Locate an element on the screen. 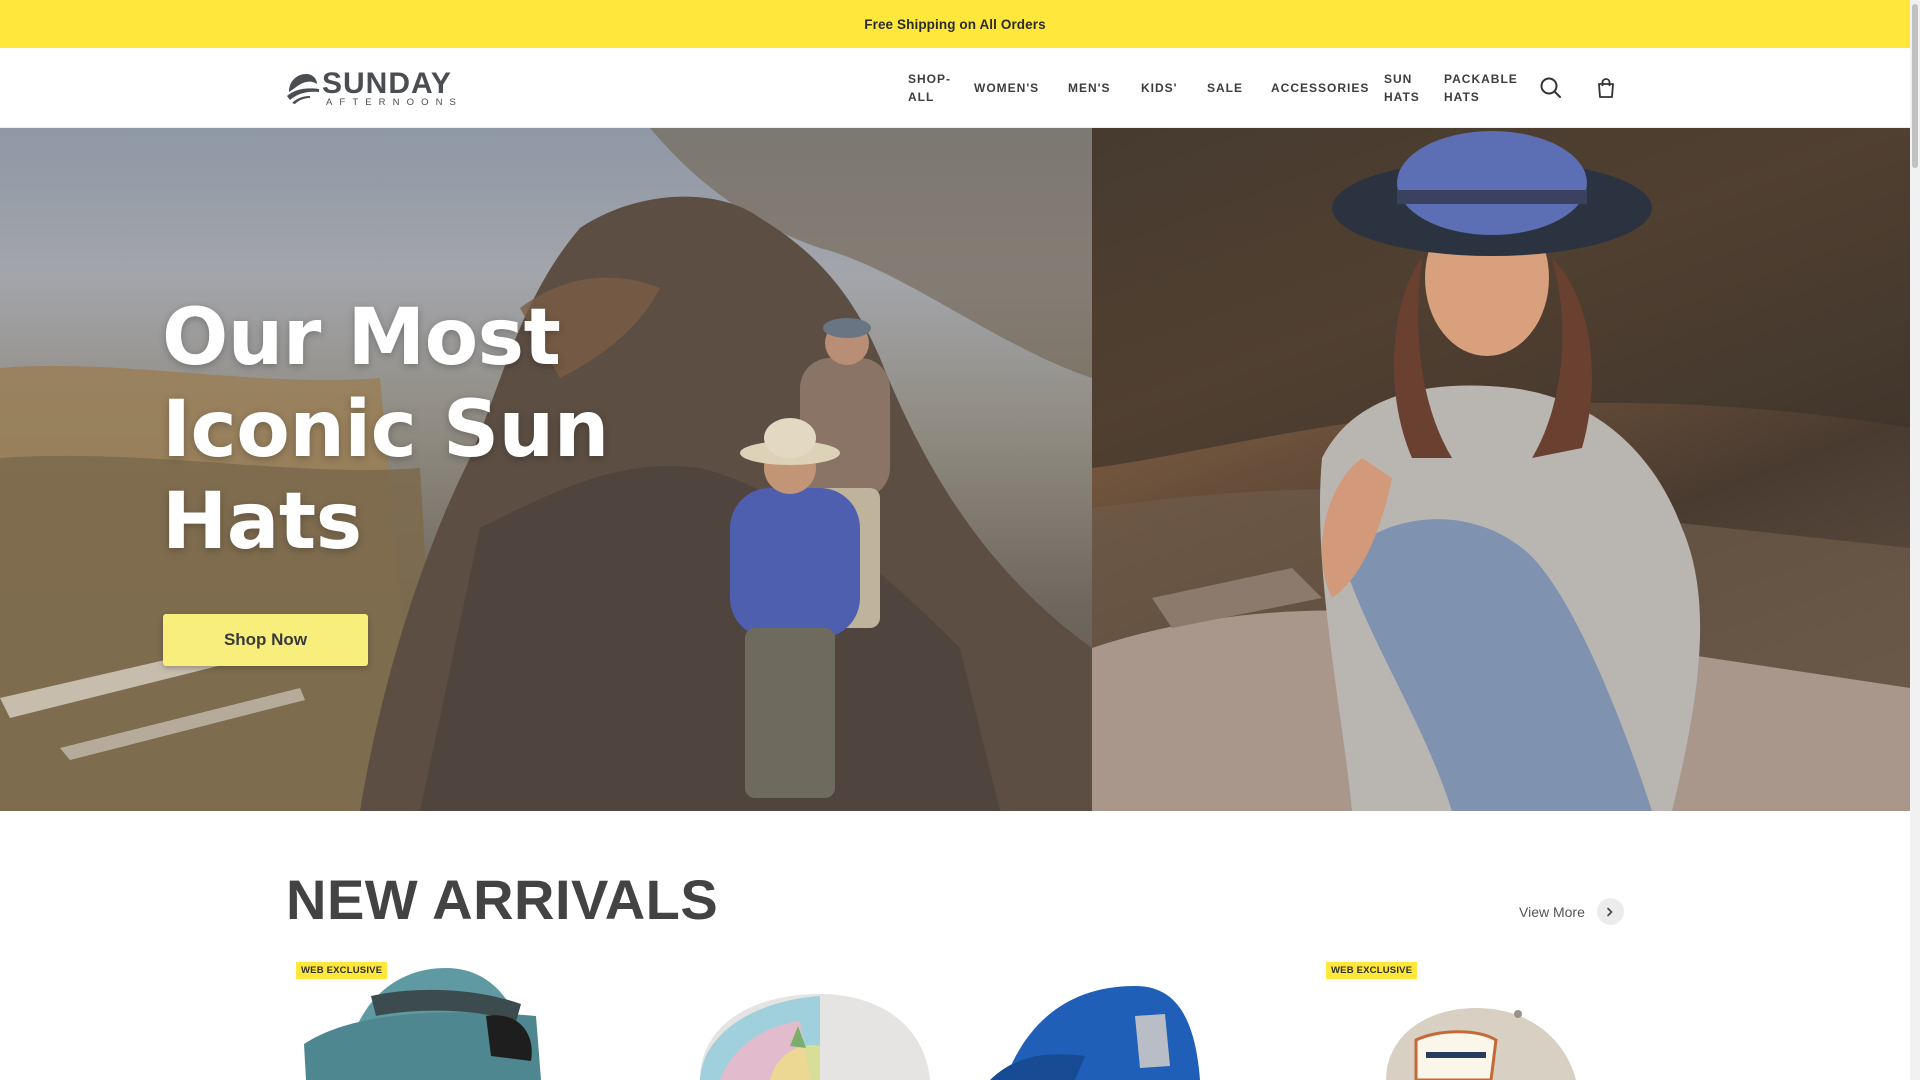  new-arrivals-heading: NEW ARRIVALS is located at coordinates (502, 899).